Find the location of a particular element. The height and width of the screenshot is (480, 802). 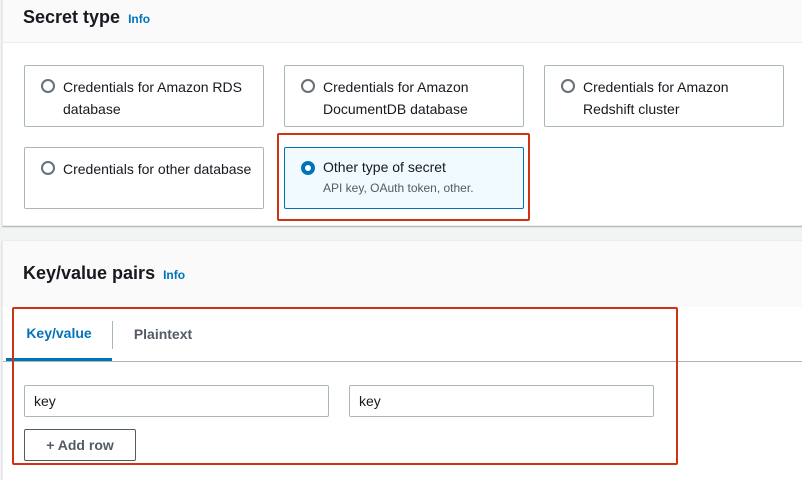

option-other-secret-description: API key, OAuth token, other. is located at coordinates (398, 188).